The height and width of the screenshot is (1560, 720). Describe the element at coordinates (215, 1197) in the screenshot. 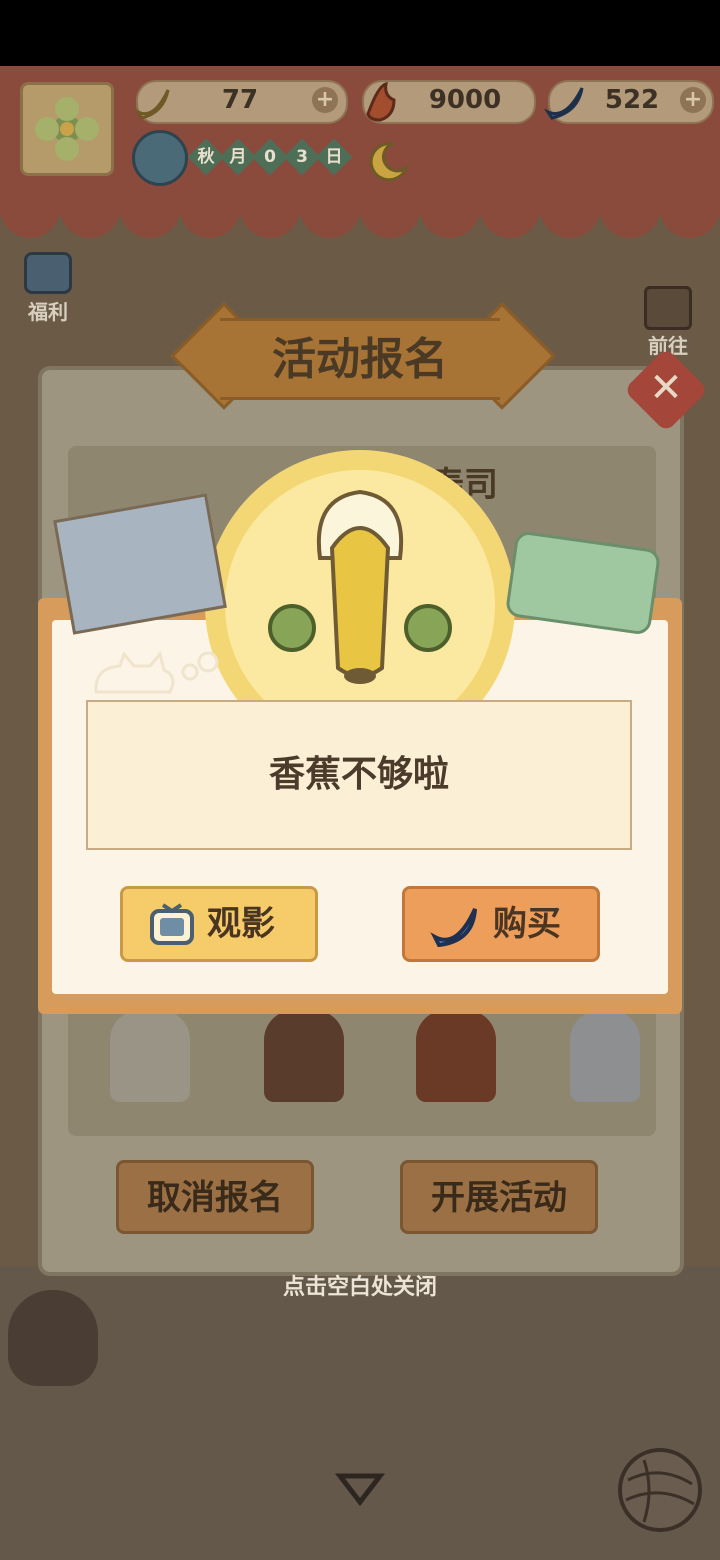

I see `cancel-signup-button: 取消报名` at that location.